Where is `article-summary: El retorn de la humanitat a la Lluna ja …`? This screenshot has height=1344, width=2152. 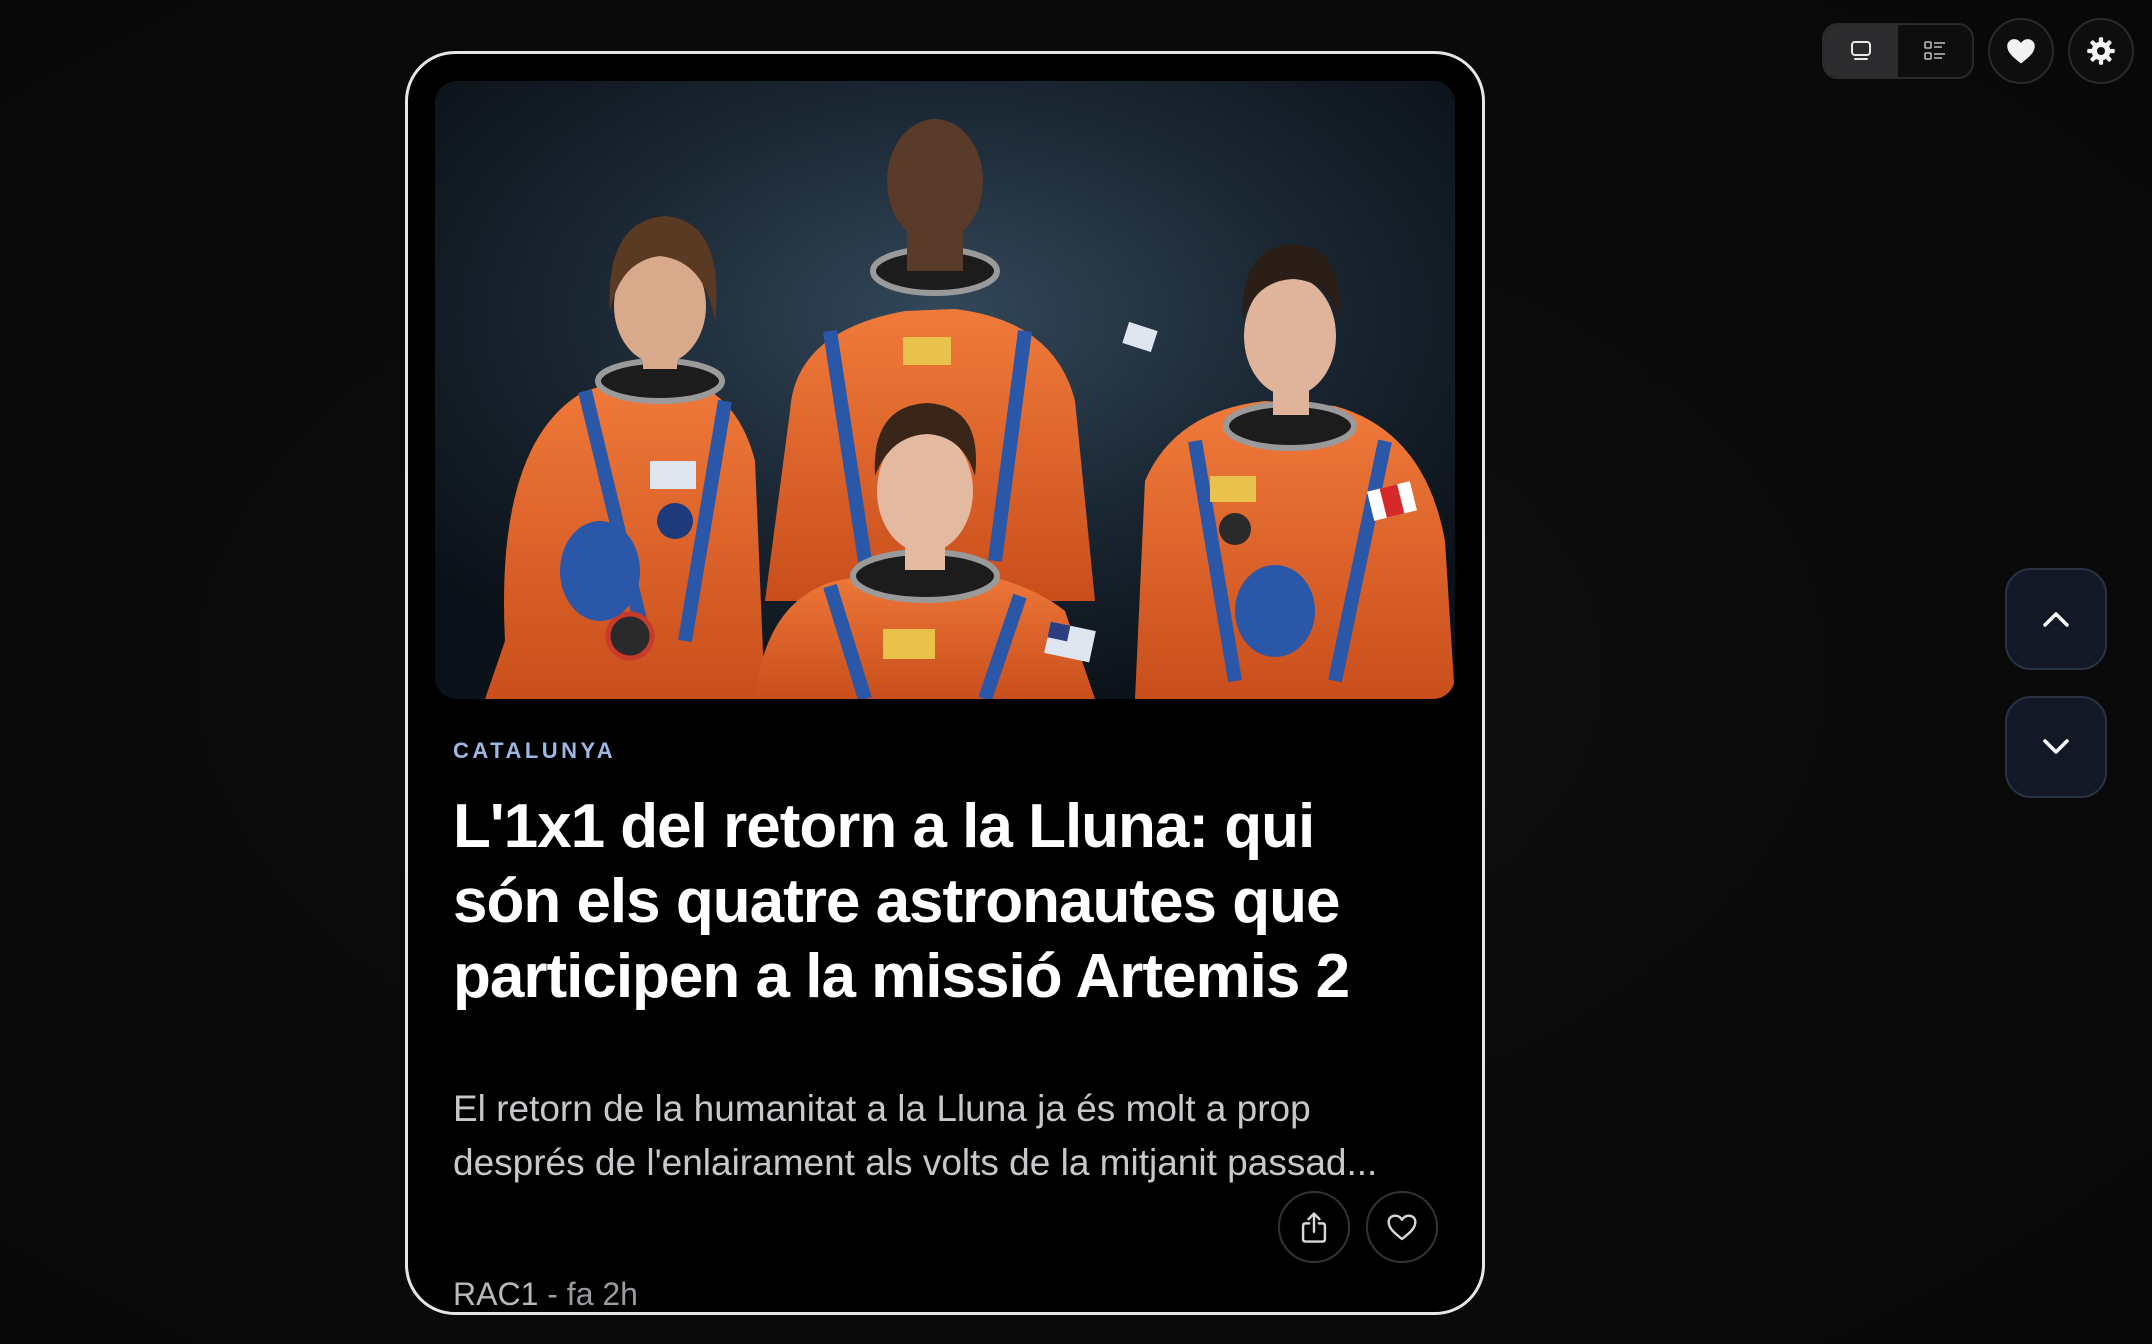 article-summary: El retorn de la humanitat a la Lluna ja … is located at coordinates (915, 1135).